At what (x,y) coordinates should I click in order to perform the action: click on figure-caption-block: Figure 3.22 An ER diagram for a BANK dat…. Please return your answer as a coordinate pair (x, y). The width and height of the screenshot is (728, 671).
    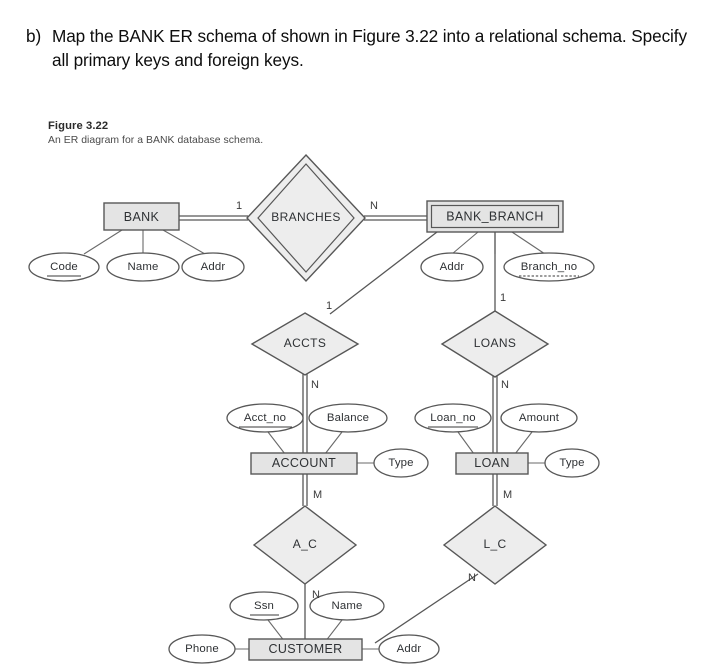
    Looking at the image, I should click on (155, 133).